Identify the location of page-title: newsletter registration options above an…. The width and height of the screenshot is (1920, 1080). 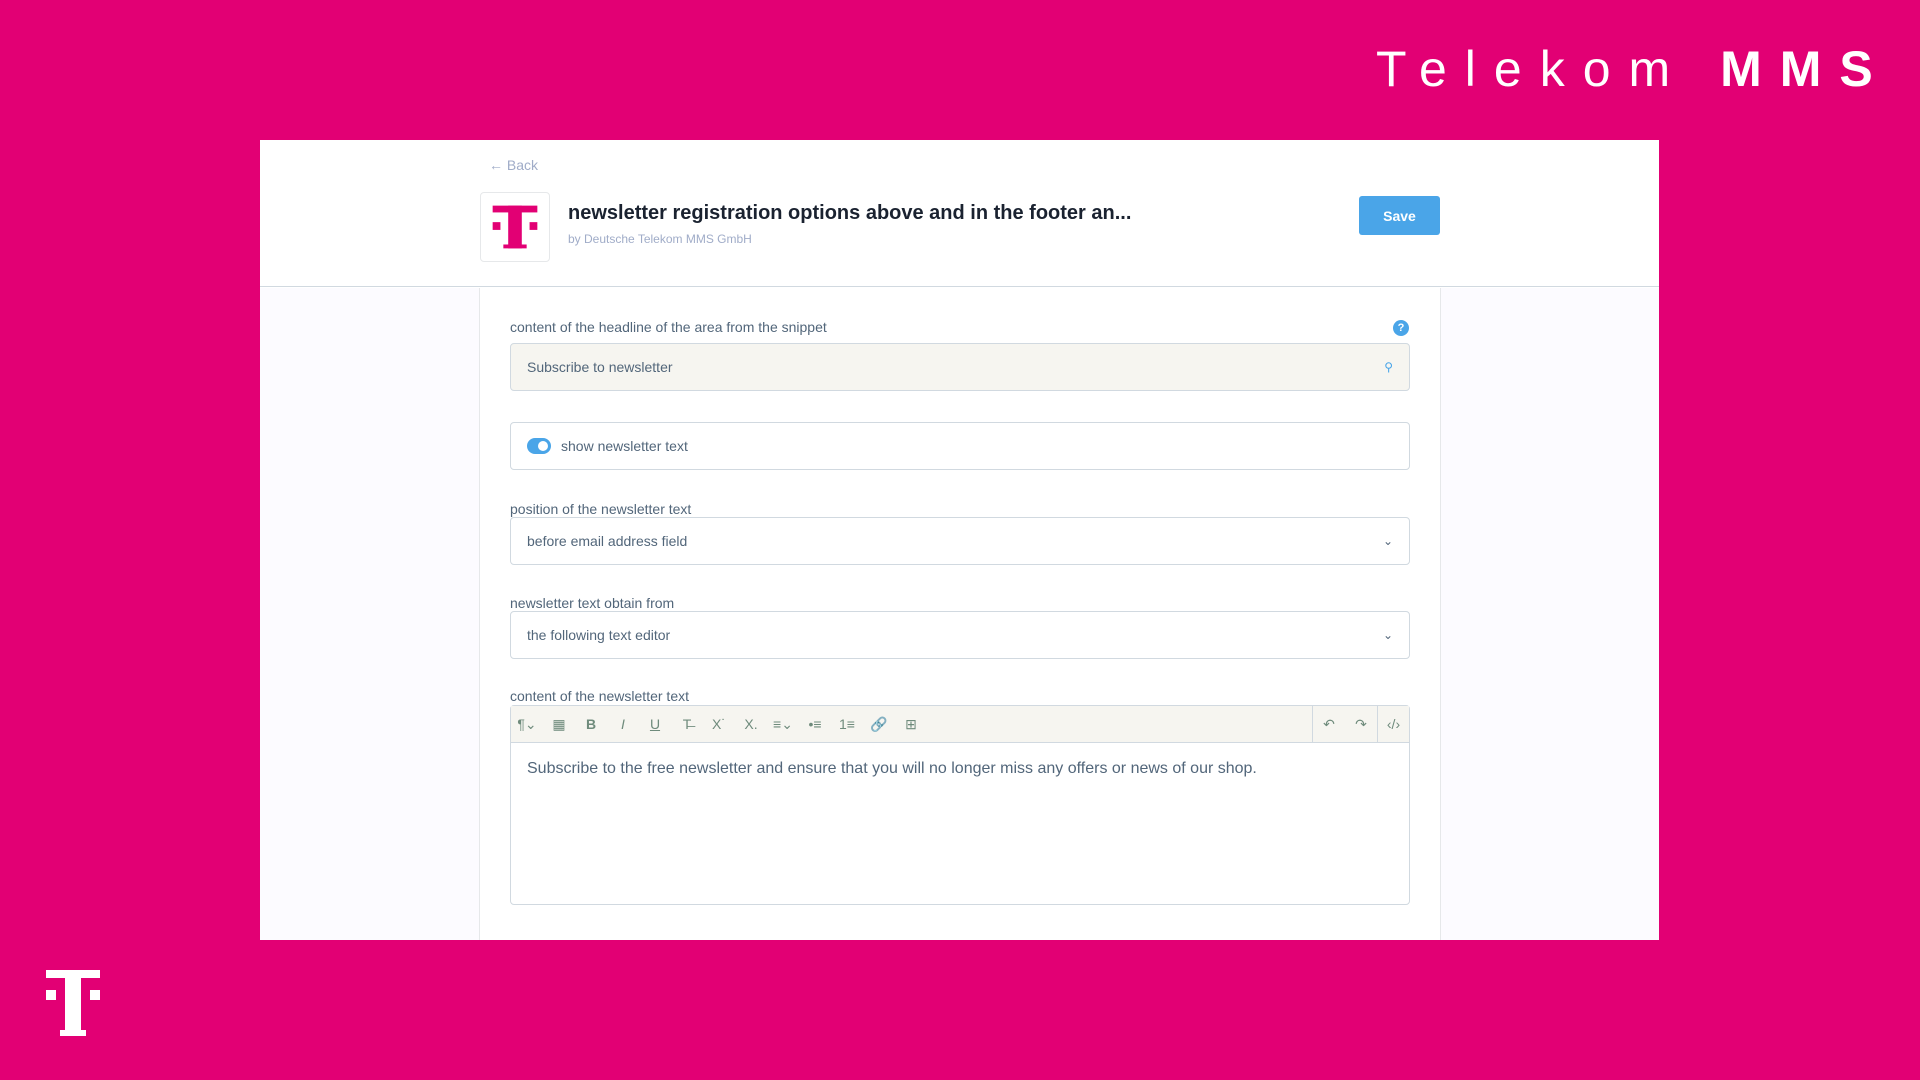
(850, 213).